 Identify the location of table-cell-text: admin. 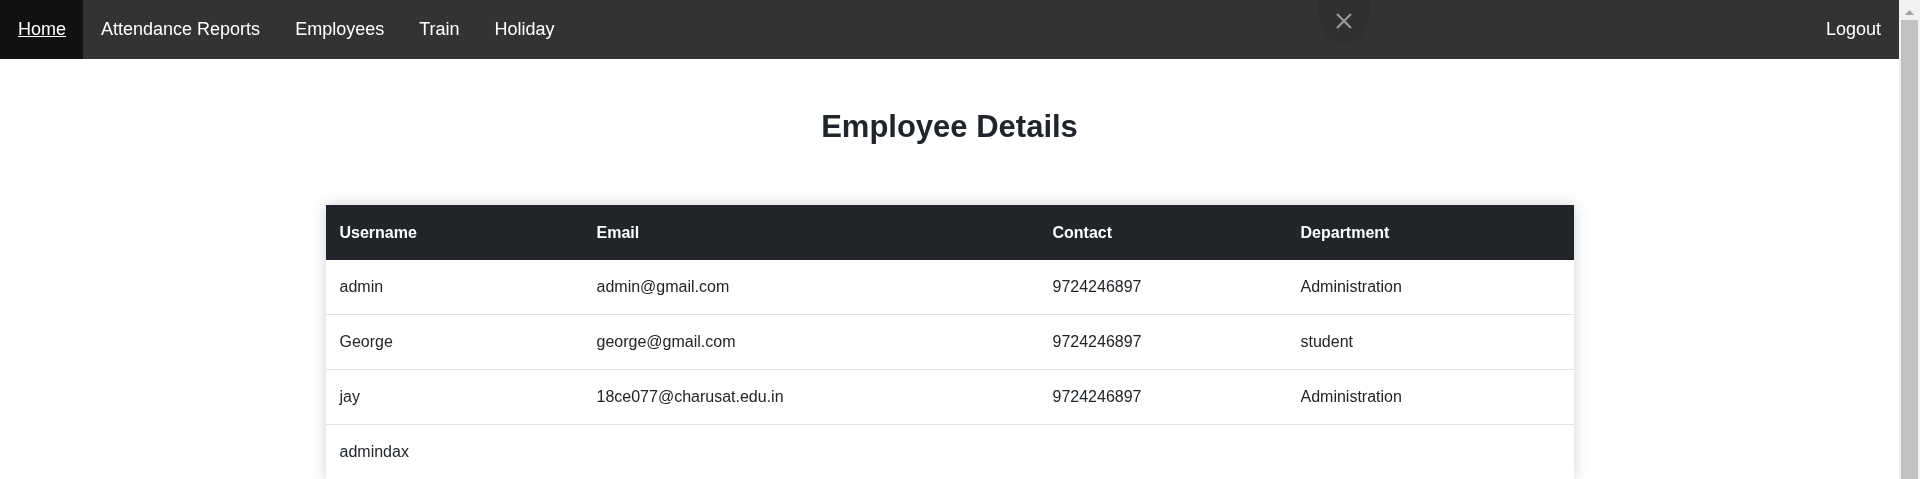
(361, 287).